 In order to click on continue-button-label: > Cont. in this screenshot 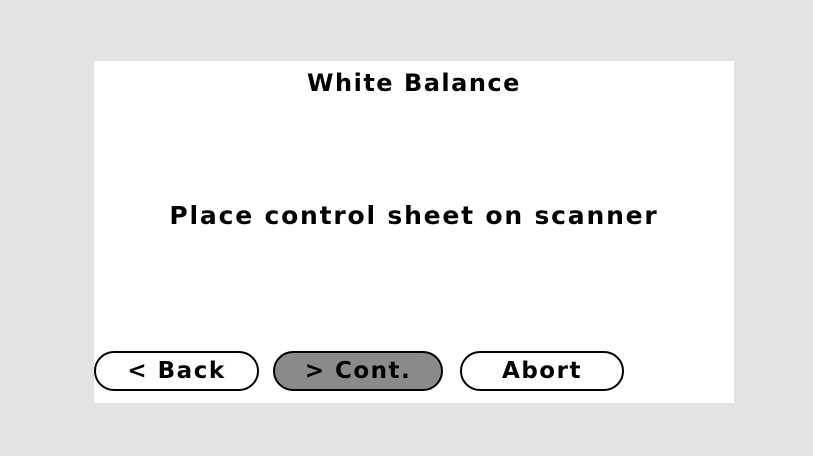, I will do `click(358, 371)`.